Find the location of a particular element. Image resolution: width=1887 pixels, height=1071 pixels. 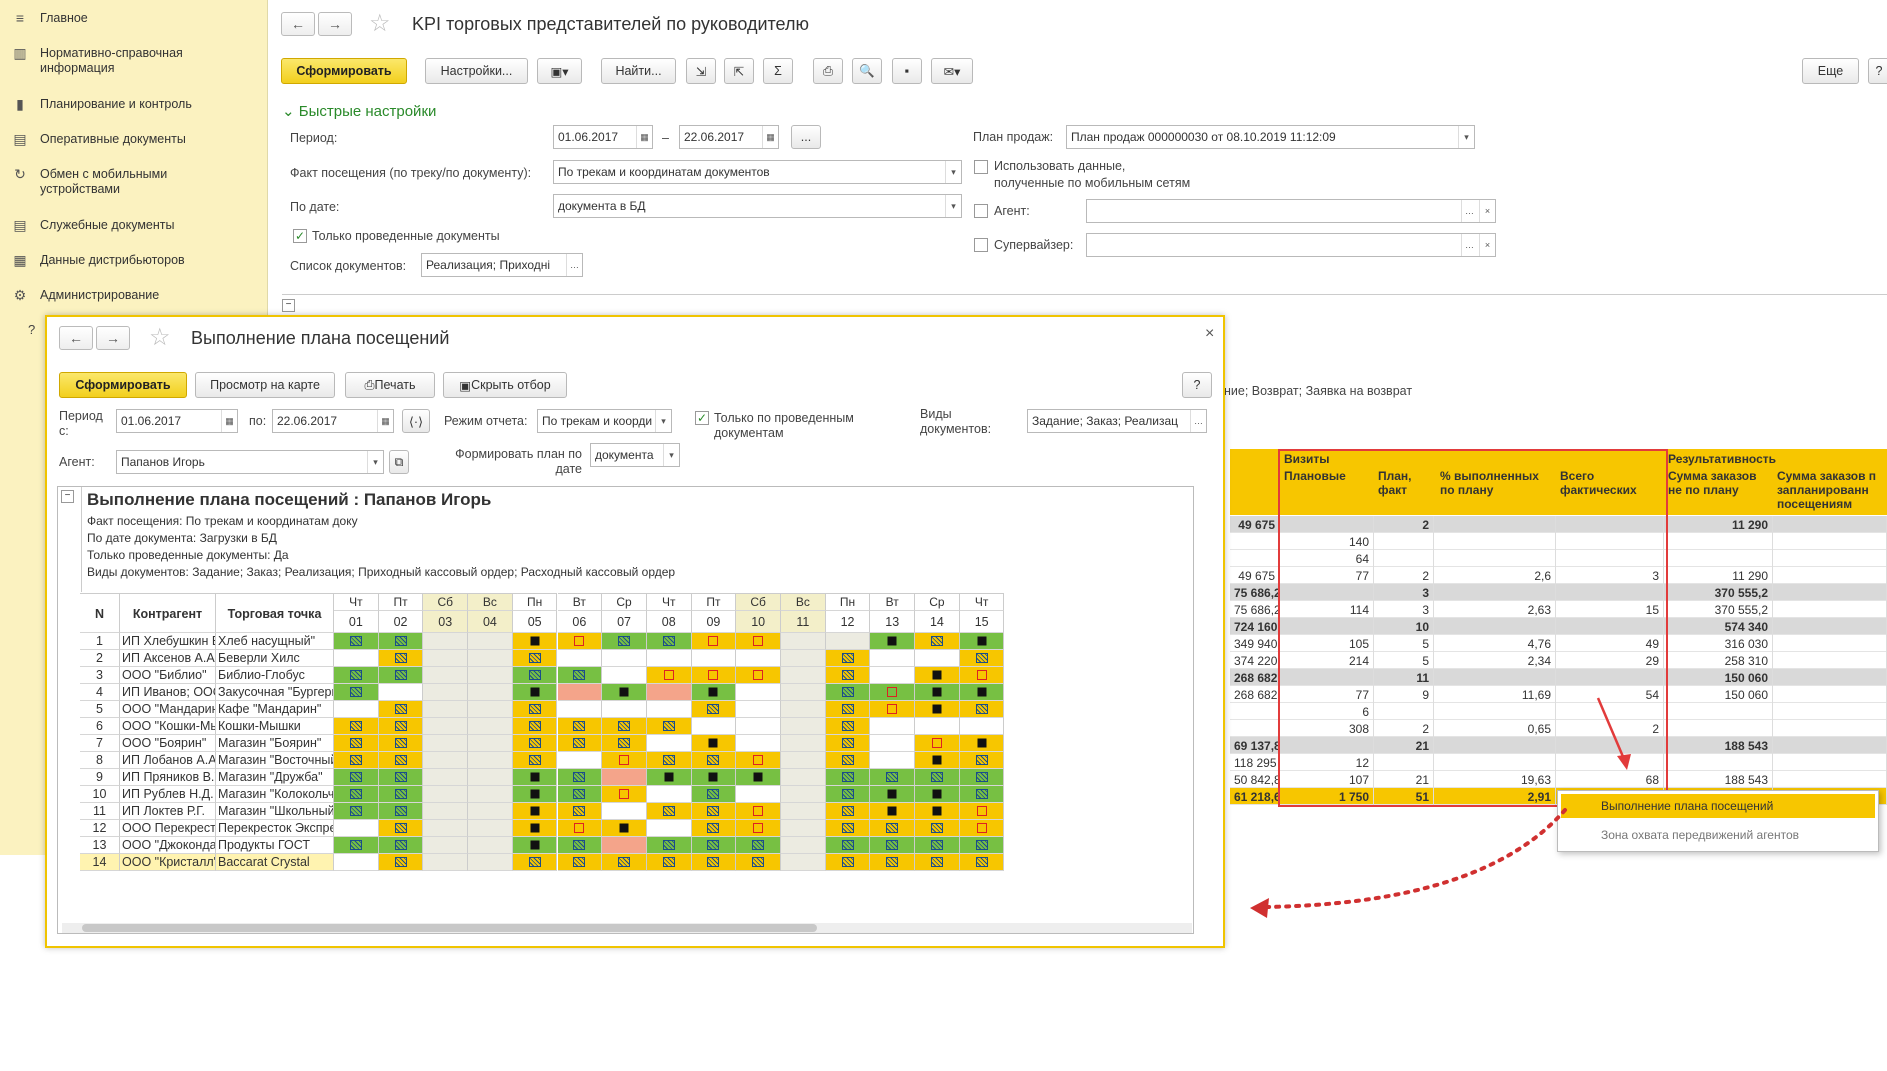

plan-by-date-select: документа ▾ is located at coordinates (635, 455).